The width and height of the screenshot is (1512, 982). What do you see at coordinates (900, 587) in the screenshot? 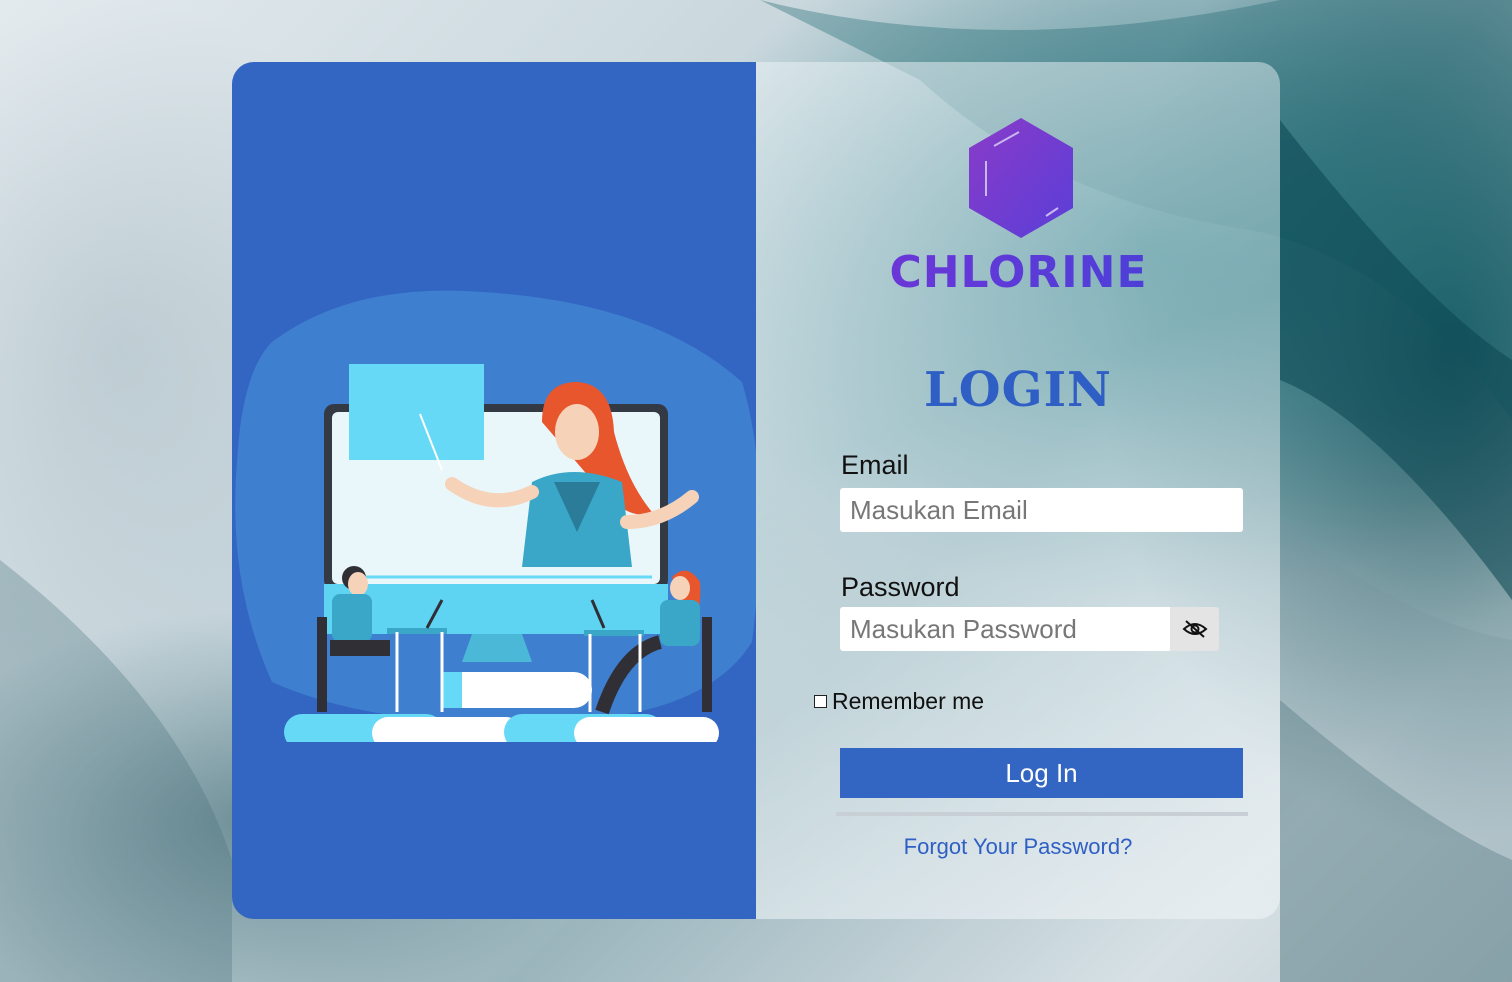
I see `password-label: Password` at bounding box center [900, 587].